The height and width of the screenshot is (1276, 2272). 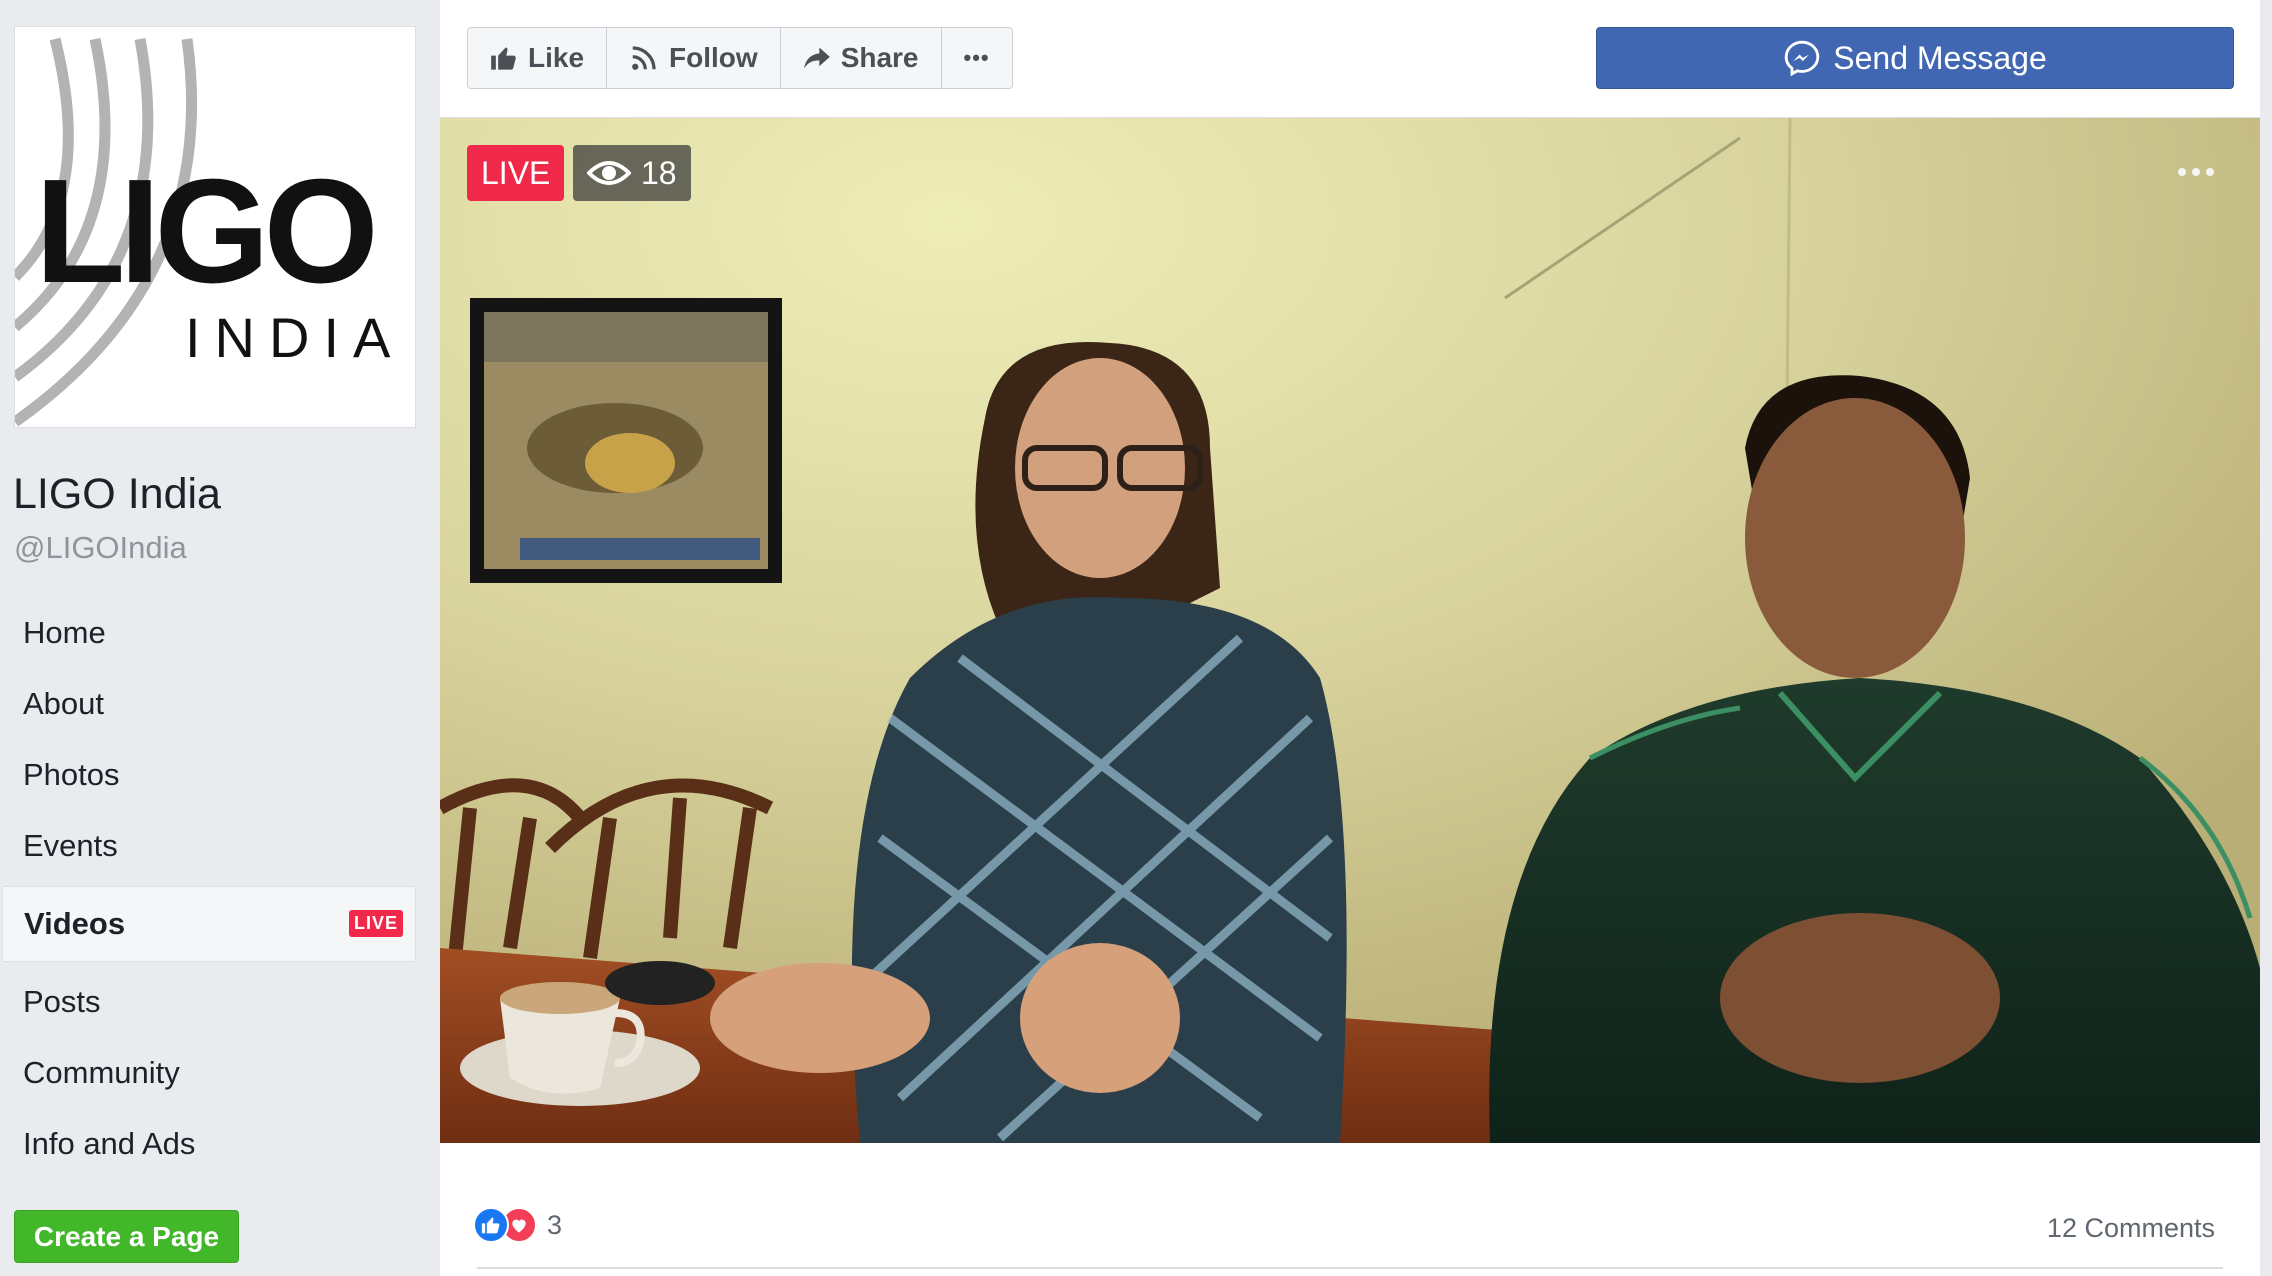 What do you see at coordinates (70, 845) in the screenshot?
I see `nav-label: Events` at bounding box center [70, 845].